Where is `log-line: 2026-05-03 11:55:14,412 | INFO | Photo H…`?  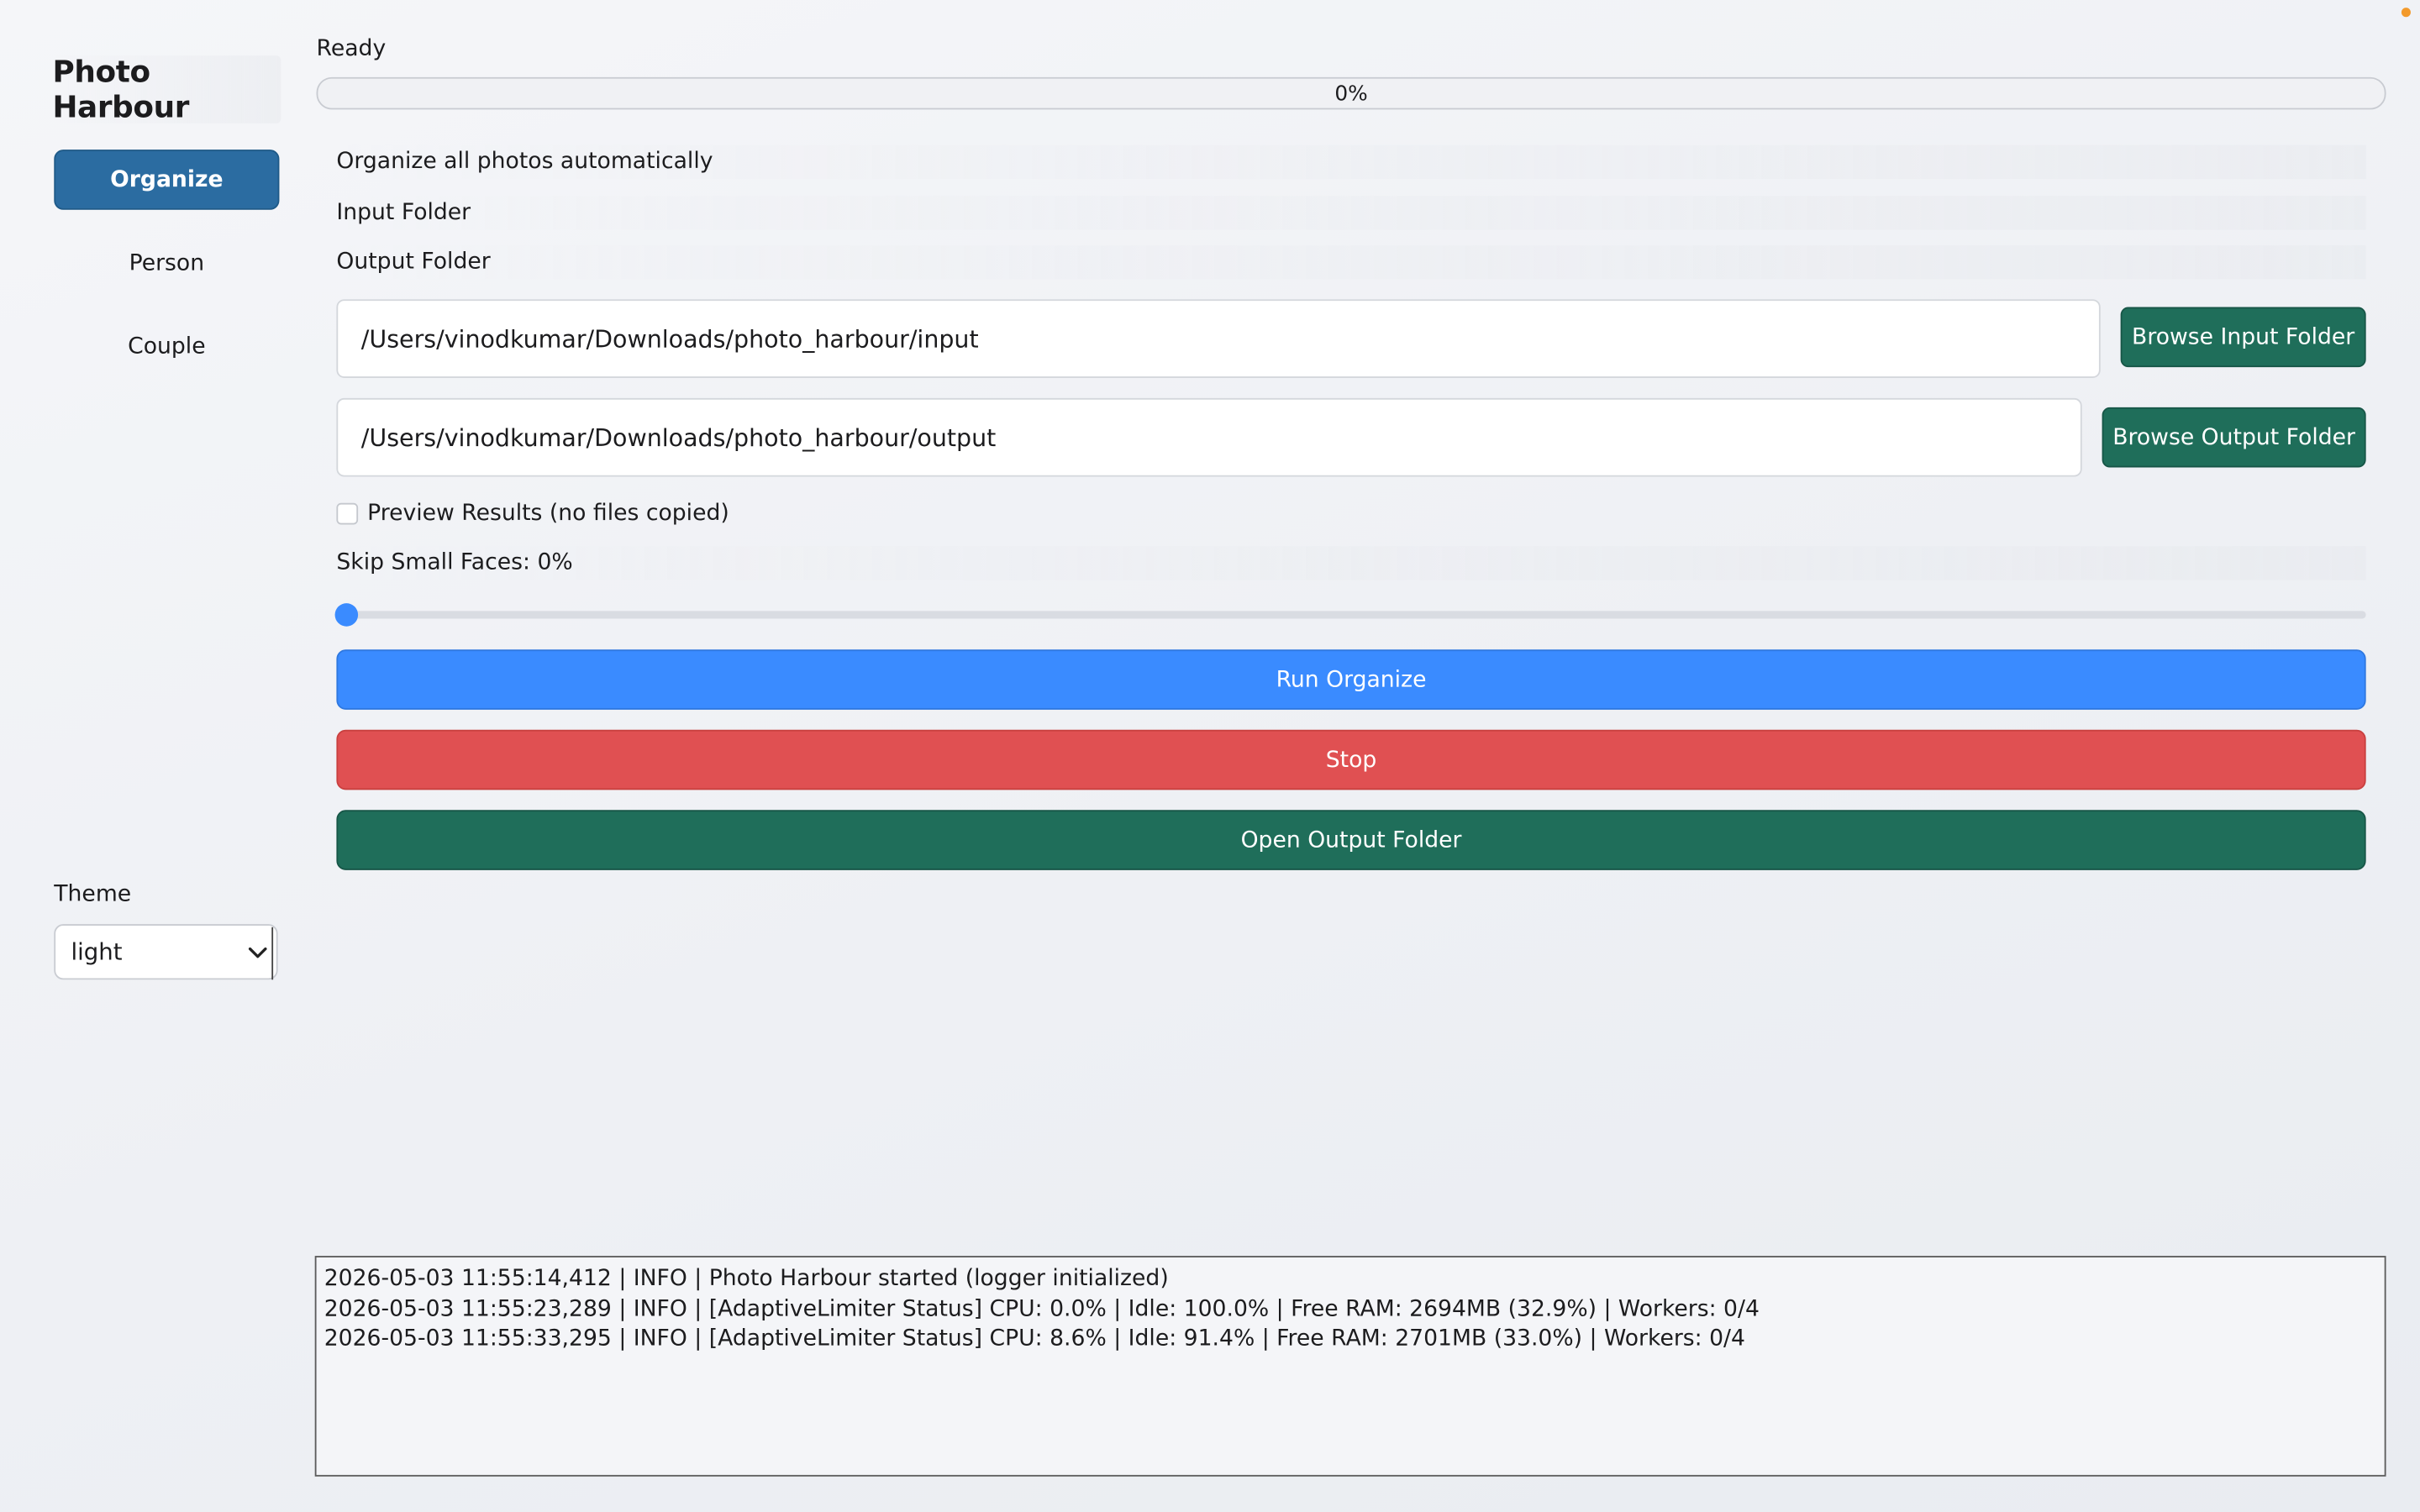 log-line: 2026-05-03 11:55:14,412 | INFO | Photo H… is located at coordinates (747, 1279).